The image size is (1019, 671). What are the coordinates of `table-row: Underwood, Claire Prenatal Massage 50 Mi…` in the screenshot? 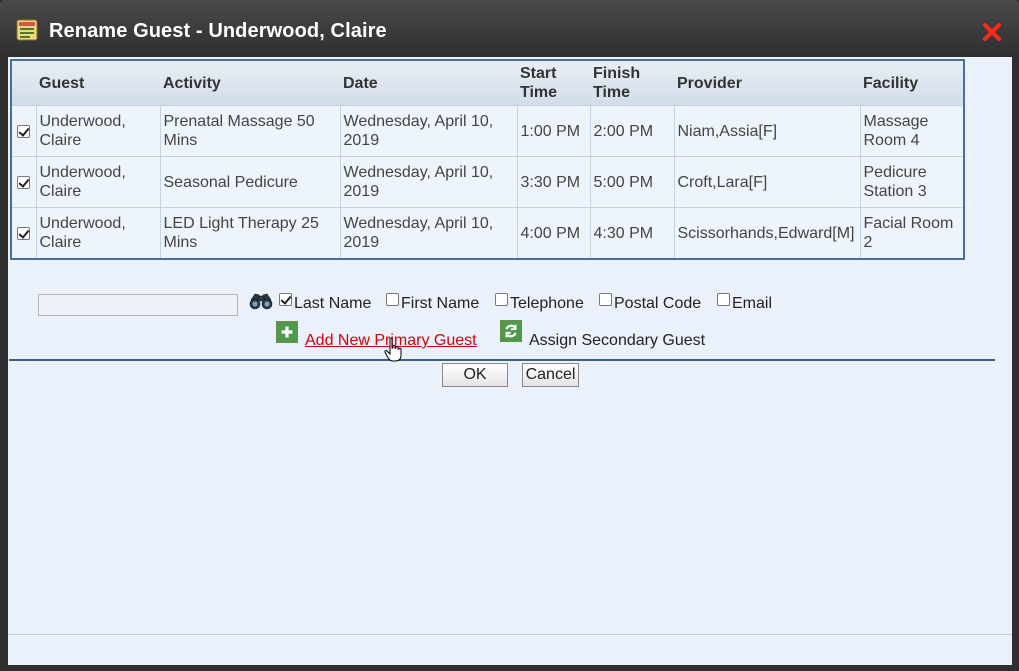 It's located at (487, 131).